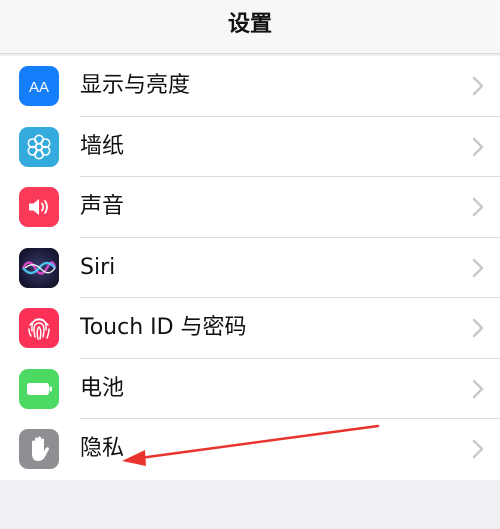 This screenshot has width=500, height=529. What do you see at coordinates (250, 505) in the screenshot?
I see `list-footer-background` at bounding box center [250, 505].